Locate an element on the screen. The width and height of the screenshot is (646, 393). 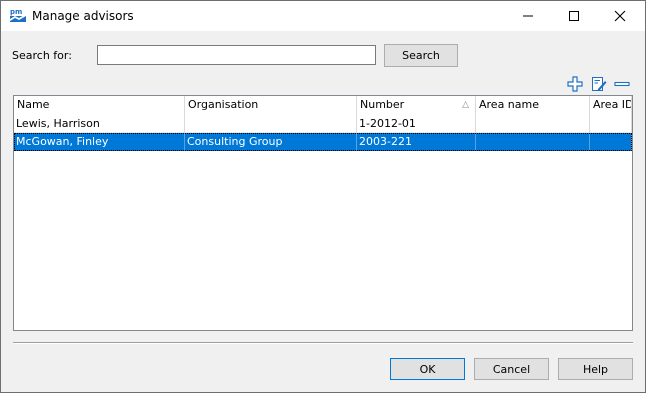
cell-number: 1-2012-01 is located at coordinates (416, 124).